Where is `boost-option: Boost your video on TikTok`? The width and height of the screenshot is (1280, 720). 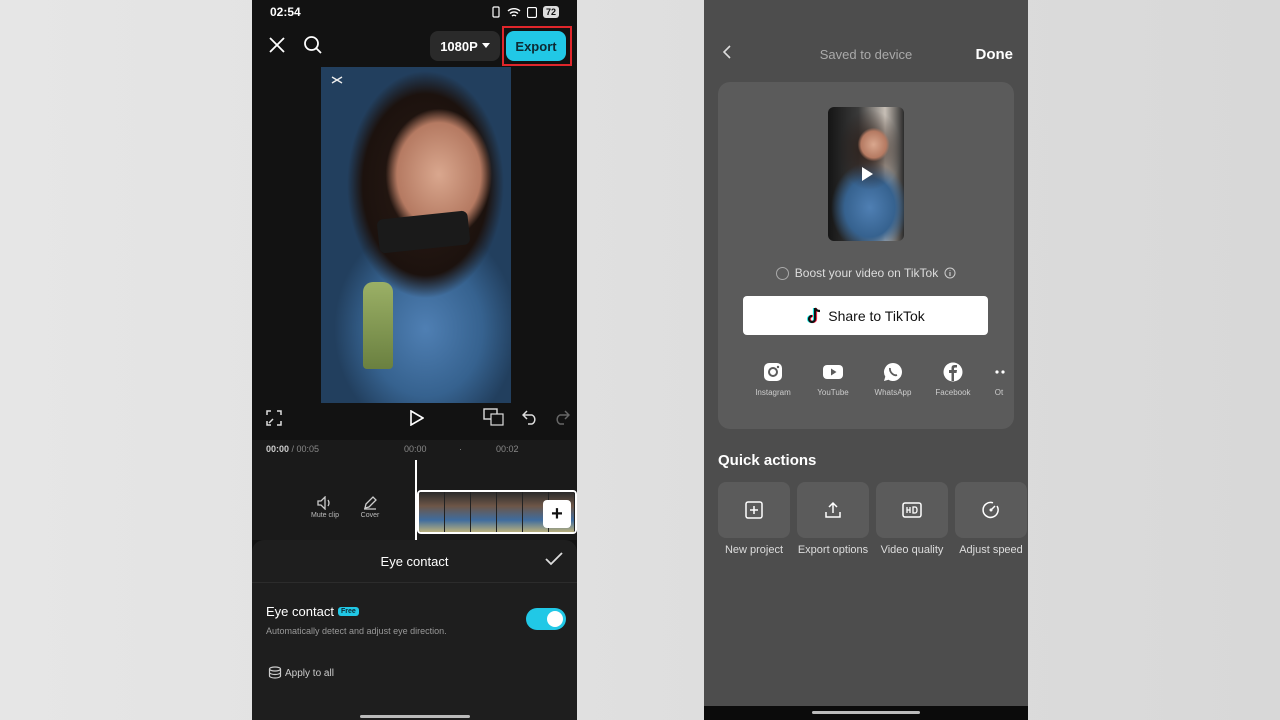 boost-option: Boost your video on TikTok is located at coordinates (866, 273).